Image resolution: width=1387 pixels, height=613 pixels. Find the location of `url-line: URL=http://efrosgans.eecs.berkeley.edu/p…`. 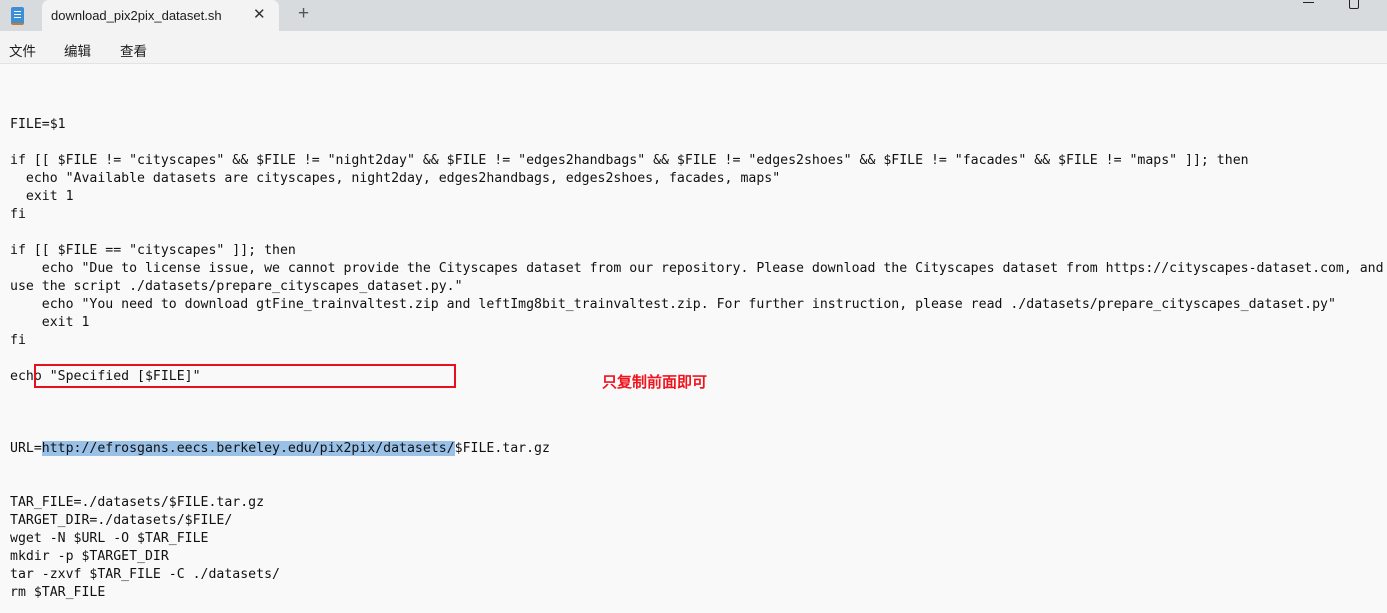

url-line: URL=http://efrosgans.eecs.berkeley.edu/p… is located at coordinates (697, 449).